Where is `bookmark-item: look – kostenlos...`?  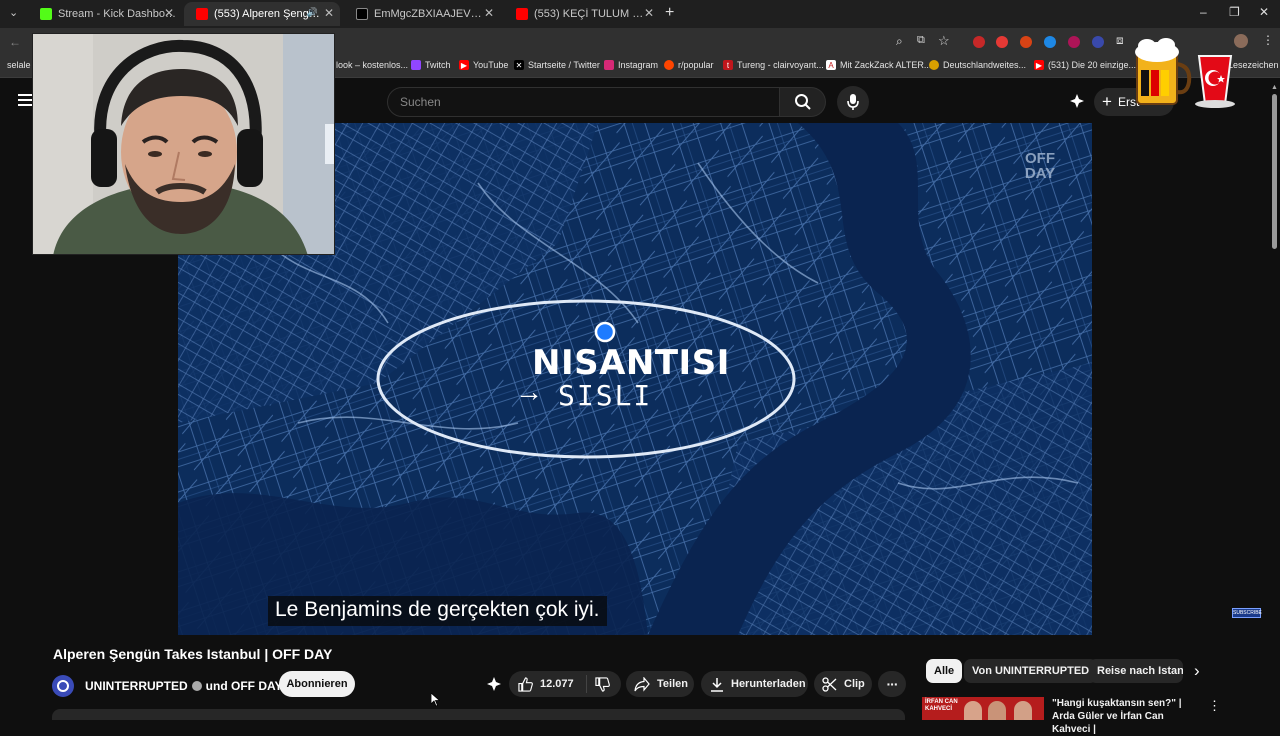
bookmark-item: look – kostenlos... is located at coordinates (372, 65).